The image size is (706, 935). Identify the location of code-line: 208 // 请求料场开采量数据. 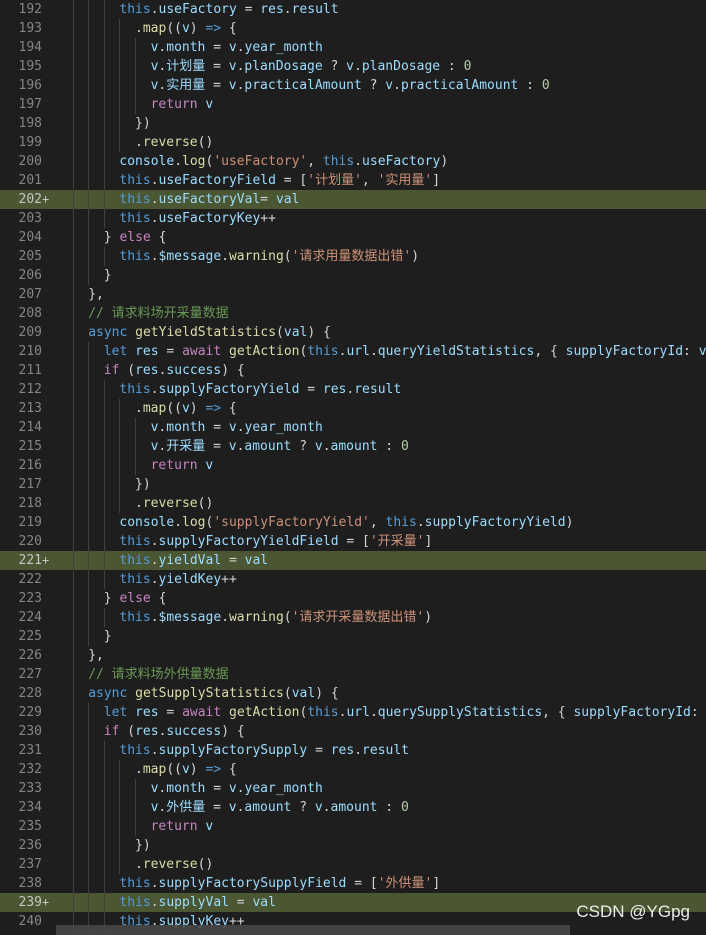
(353, 313).